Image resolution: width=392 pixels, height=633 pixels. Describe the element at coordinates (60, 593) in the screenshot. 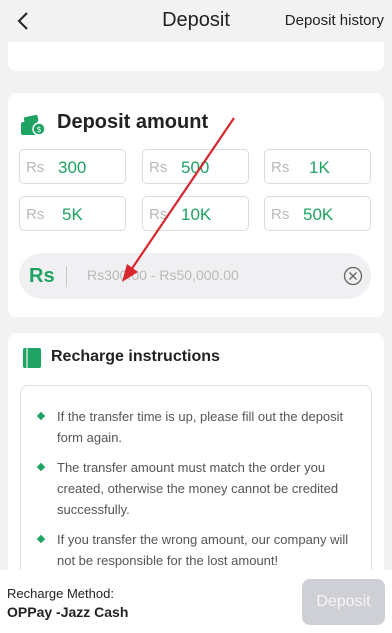

I see `recharge-method-label: Recharge Method:` at that location.